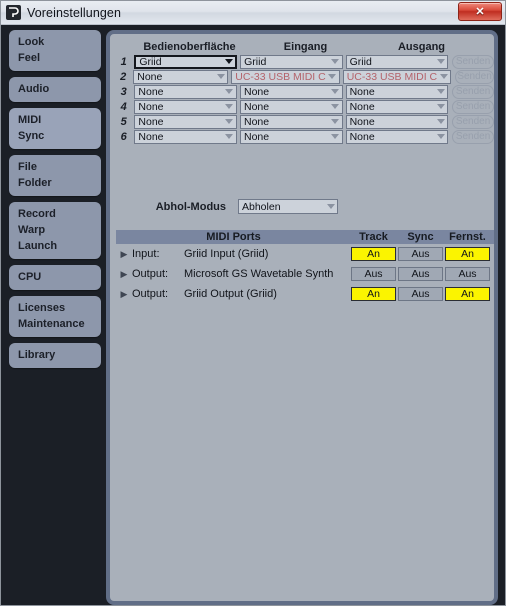  I want to click on midi-input-select: Griid, so click(291, 61).